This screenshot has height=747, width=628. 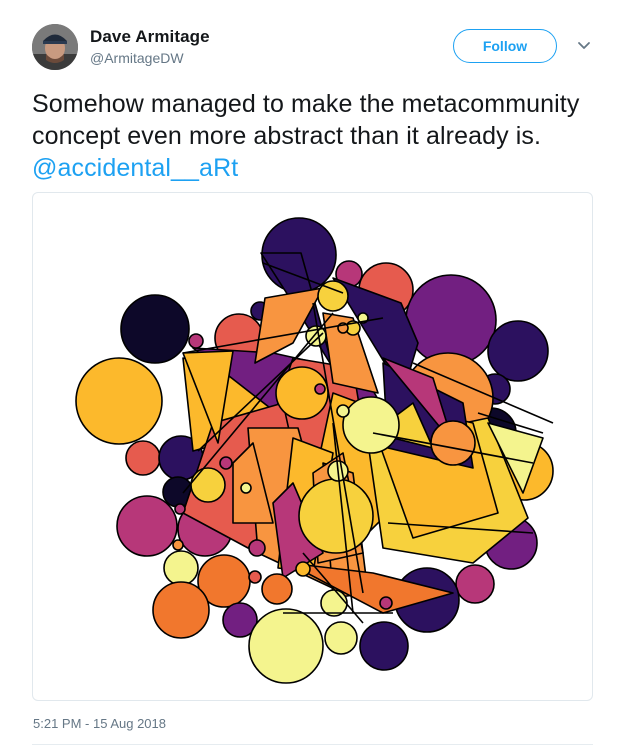 I want to click on author-avatar, so click(x=55, y=47).